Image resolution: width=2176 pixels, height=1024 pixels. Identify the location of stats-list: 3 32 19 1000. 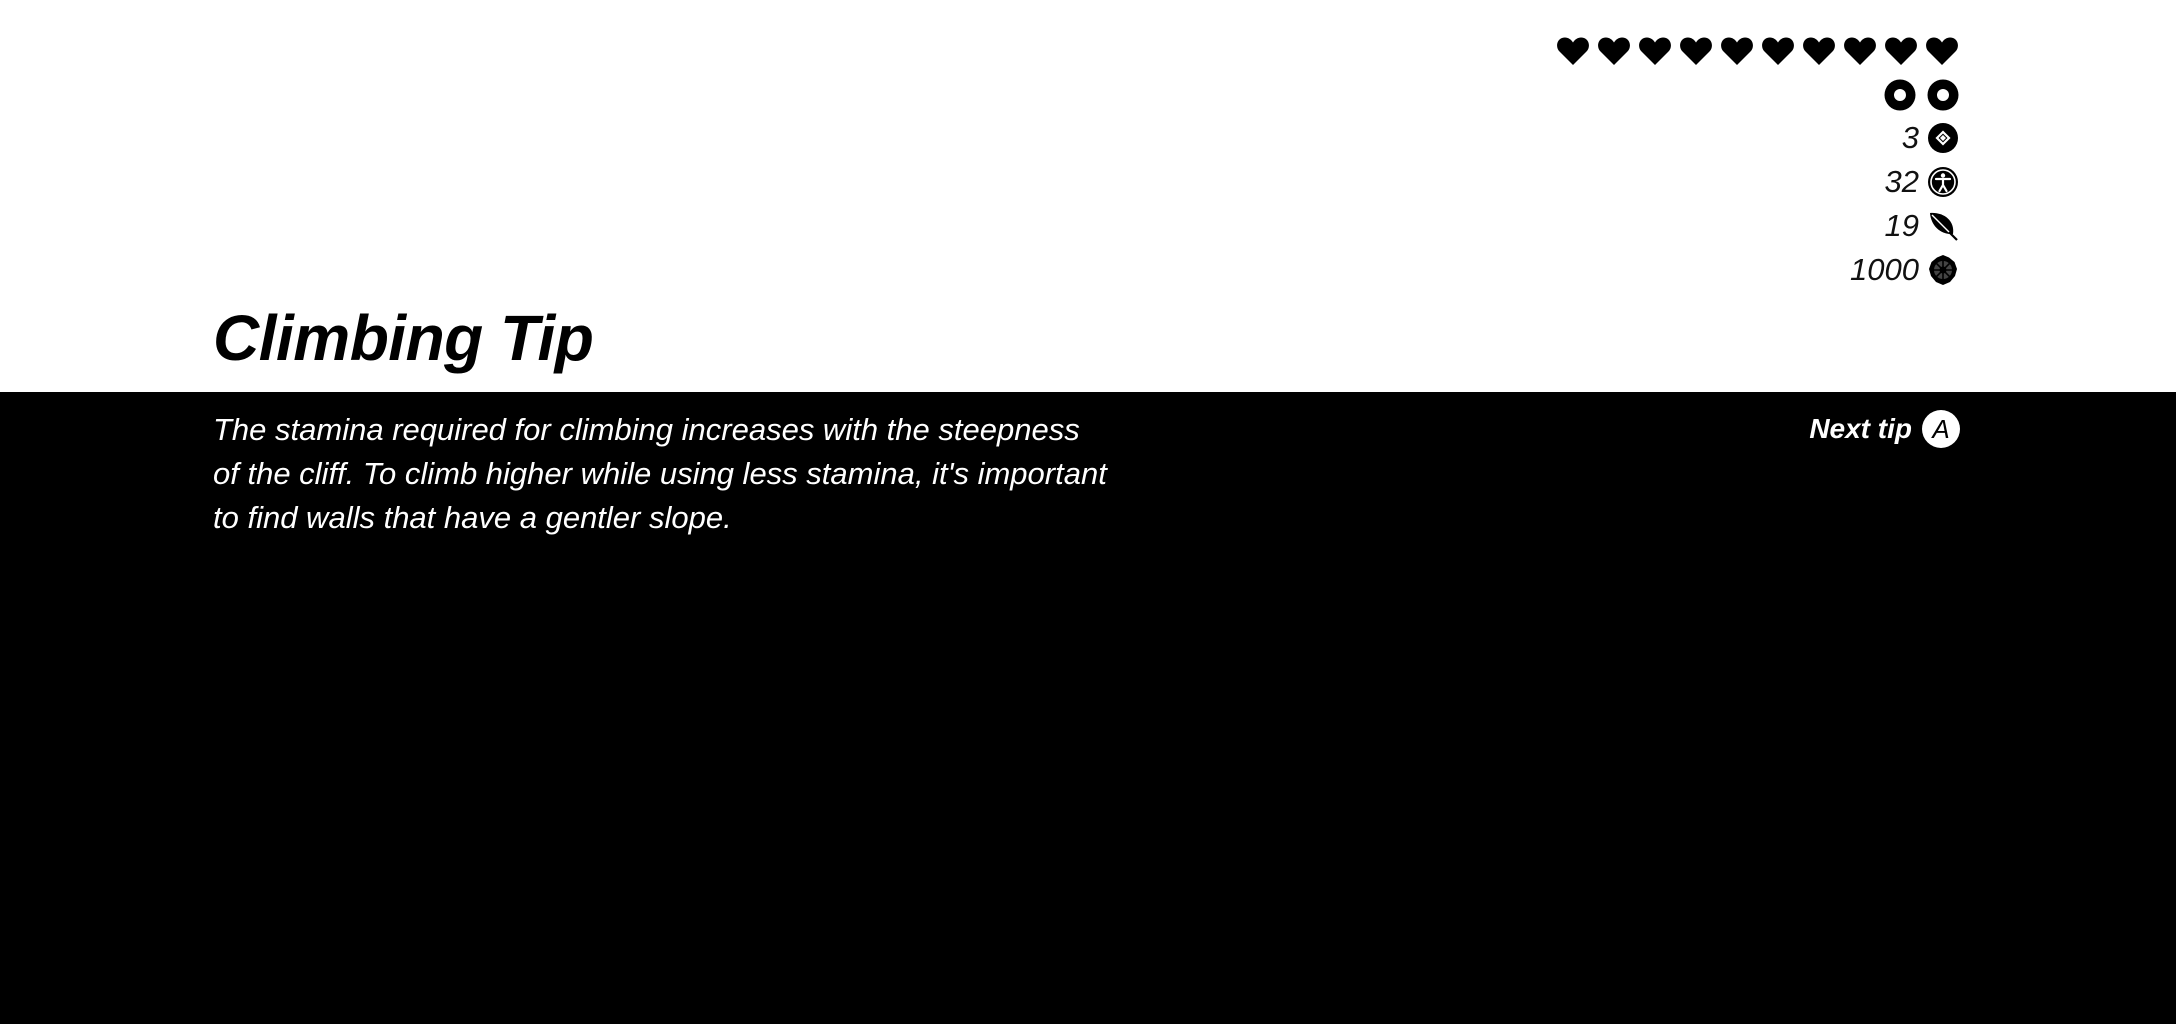
(1904, 204).